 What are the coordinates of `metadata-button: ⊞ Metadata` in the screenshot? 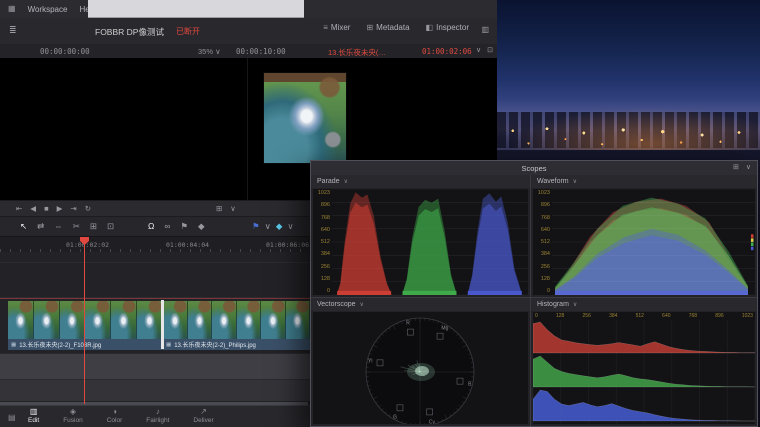 It's located at (387, 27).